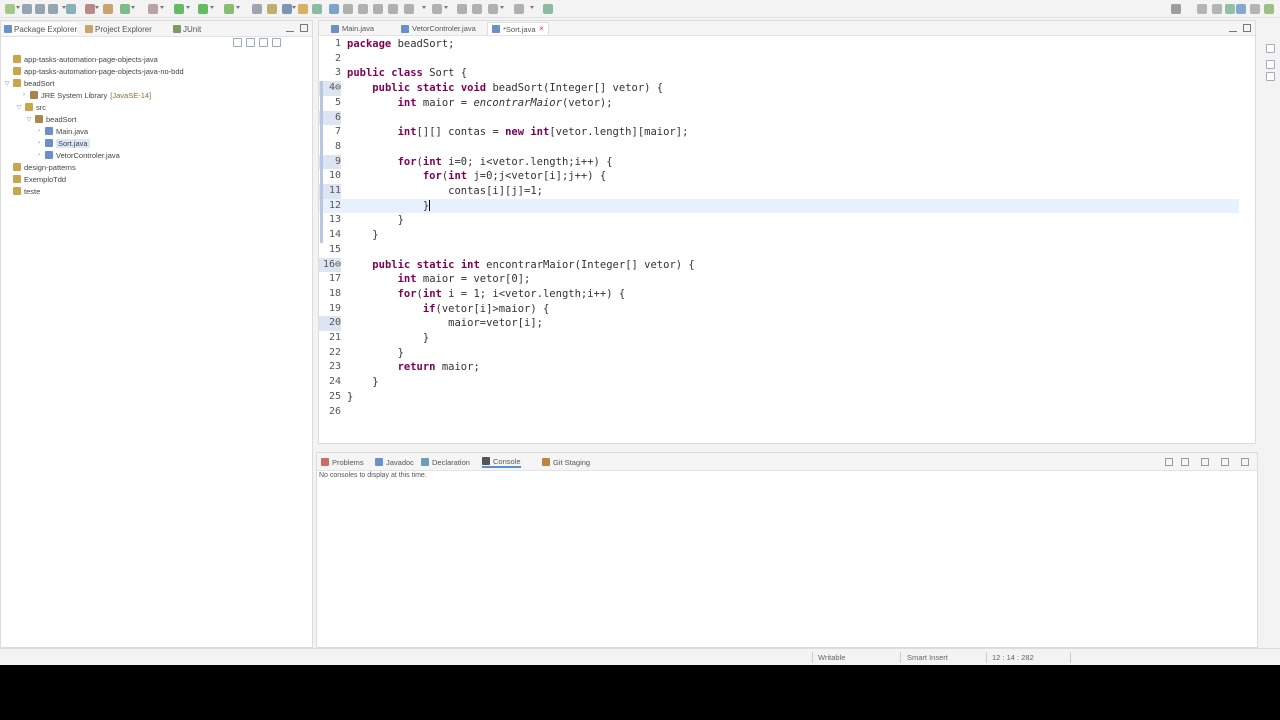 Image resolution: width=1280 pixels, height=720 pixels. What do you see at coordinates (53, 9) in the screenshot?
I see `print-icon` at bounding box center [53, 9].